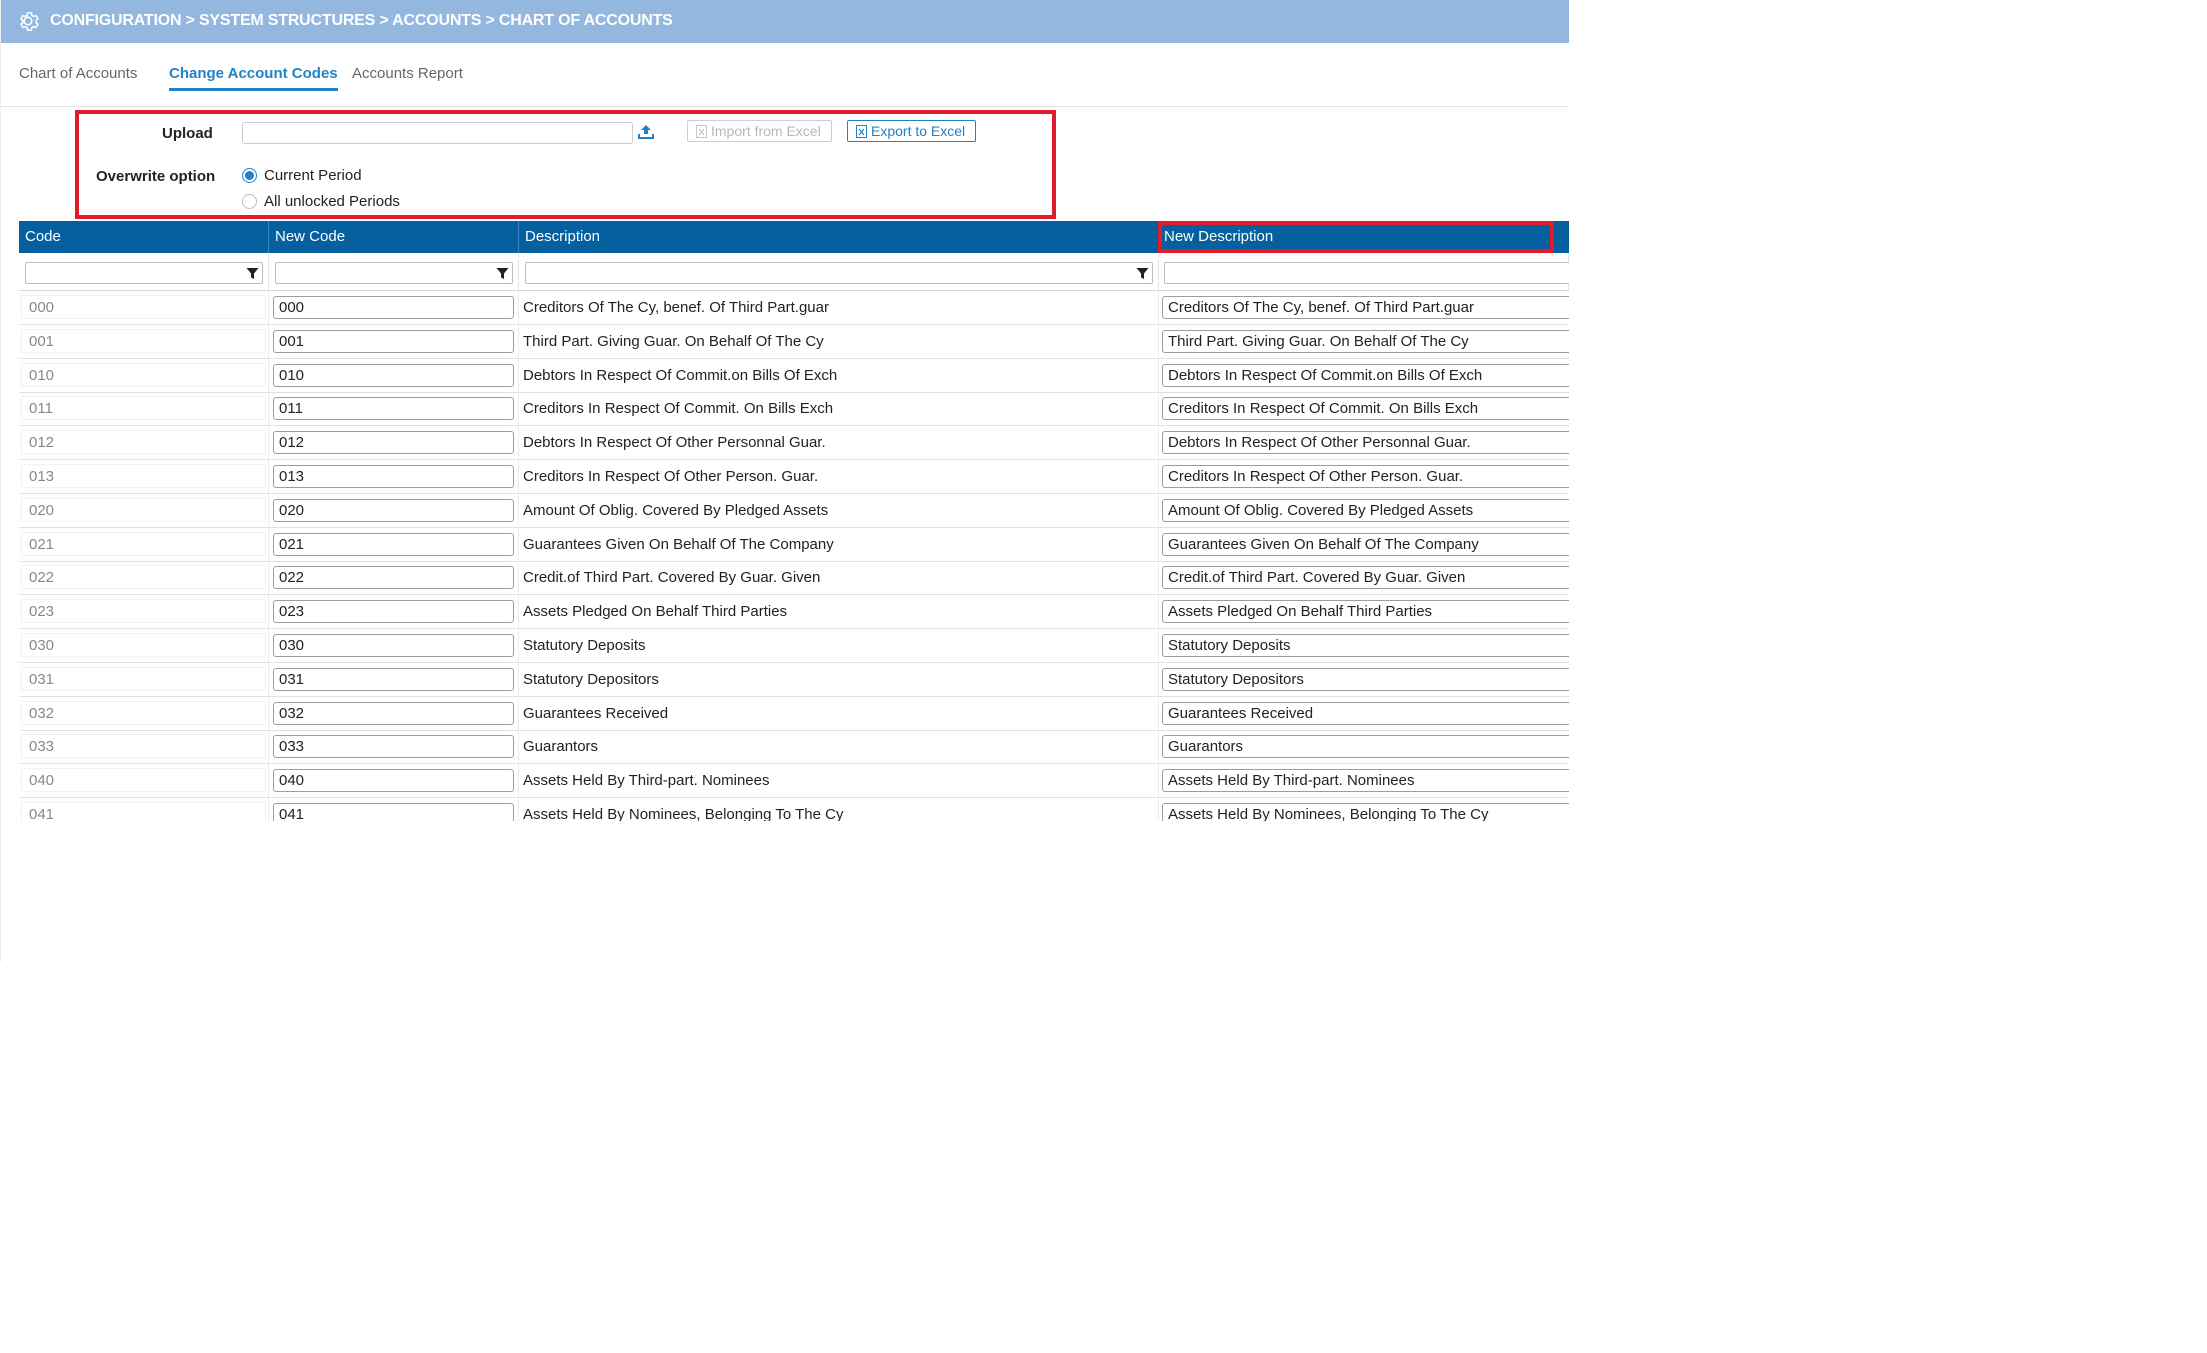  I want to click on column-header-new-code: New Code, so click(394, 237).